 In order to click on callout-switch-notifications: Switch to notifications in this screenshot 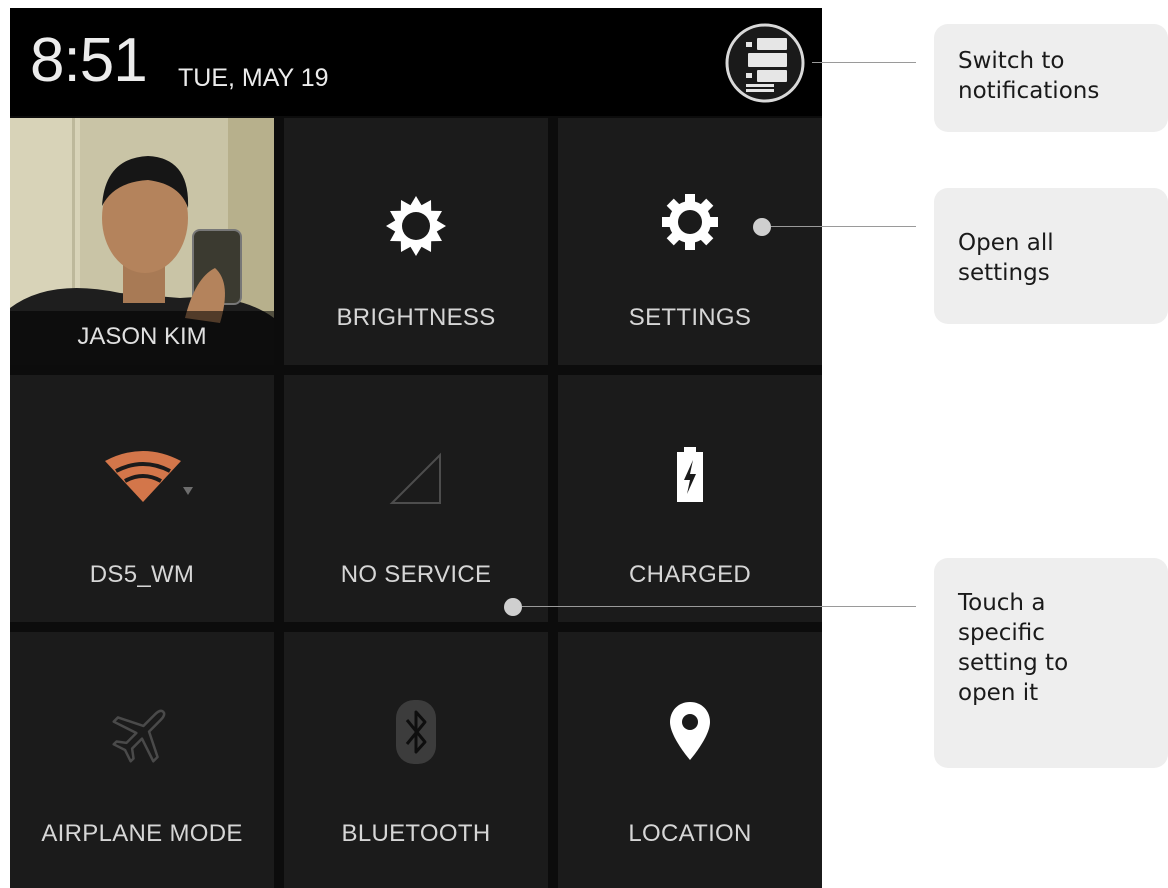, I will do `click(1051, 78)`.